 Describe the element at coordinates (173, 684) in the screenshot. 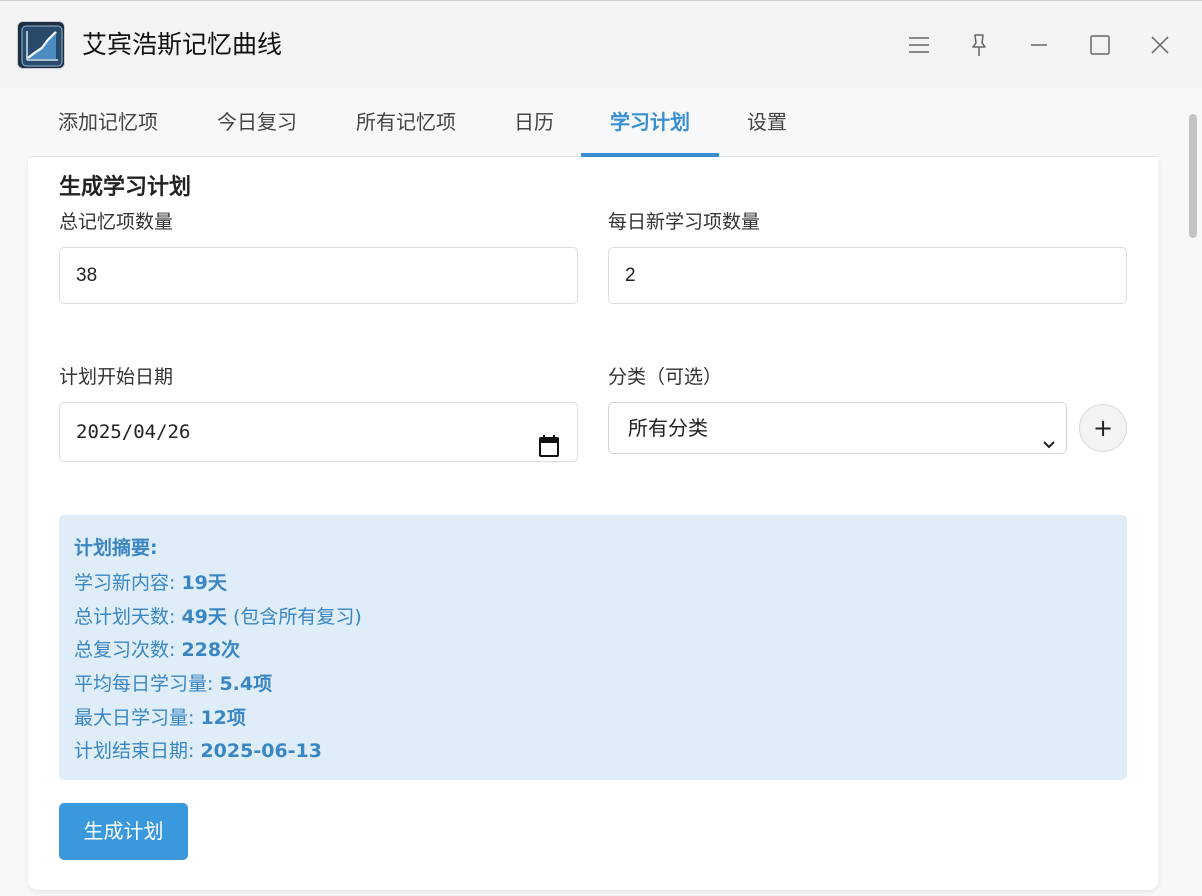

I see `summary-avg-daily: 平均每日学习量: 5.4项` at that location.